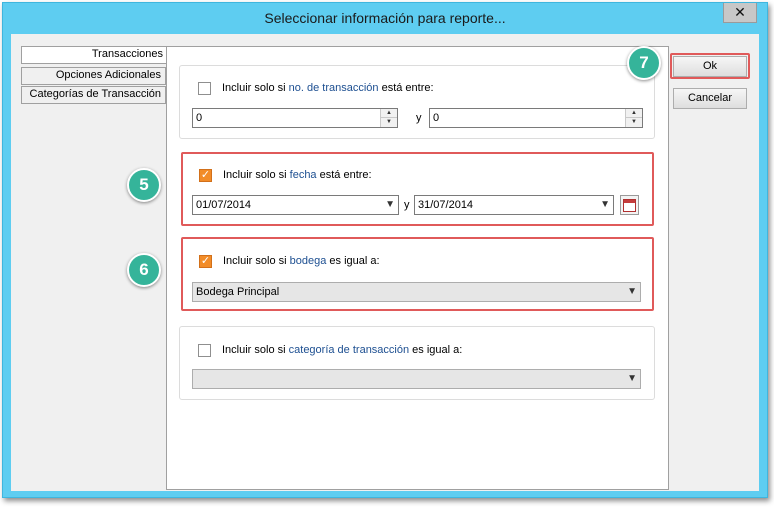  Describe the element at coordinates (93, 76) in the screenshot. I see `tab-opciones-adicionales: Opciones Adicionales` at that location.